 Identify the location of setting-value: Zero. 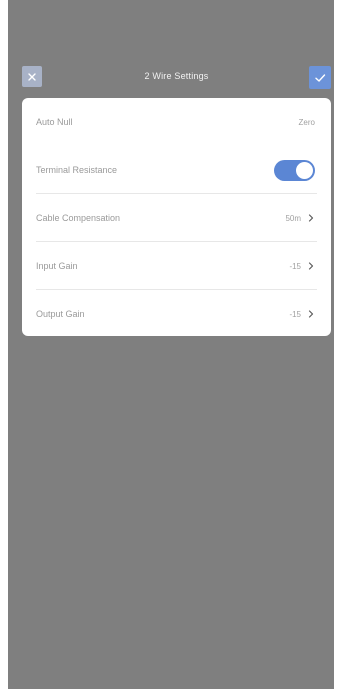
(306, 122).